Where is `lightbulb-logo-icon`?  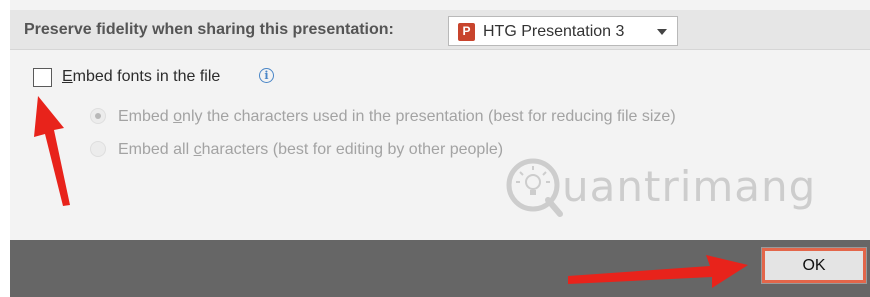
lightbulb-logo-icon is located at coordinates (534, 187).